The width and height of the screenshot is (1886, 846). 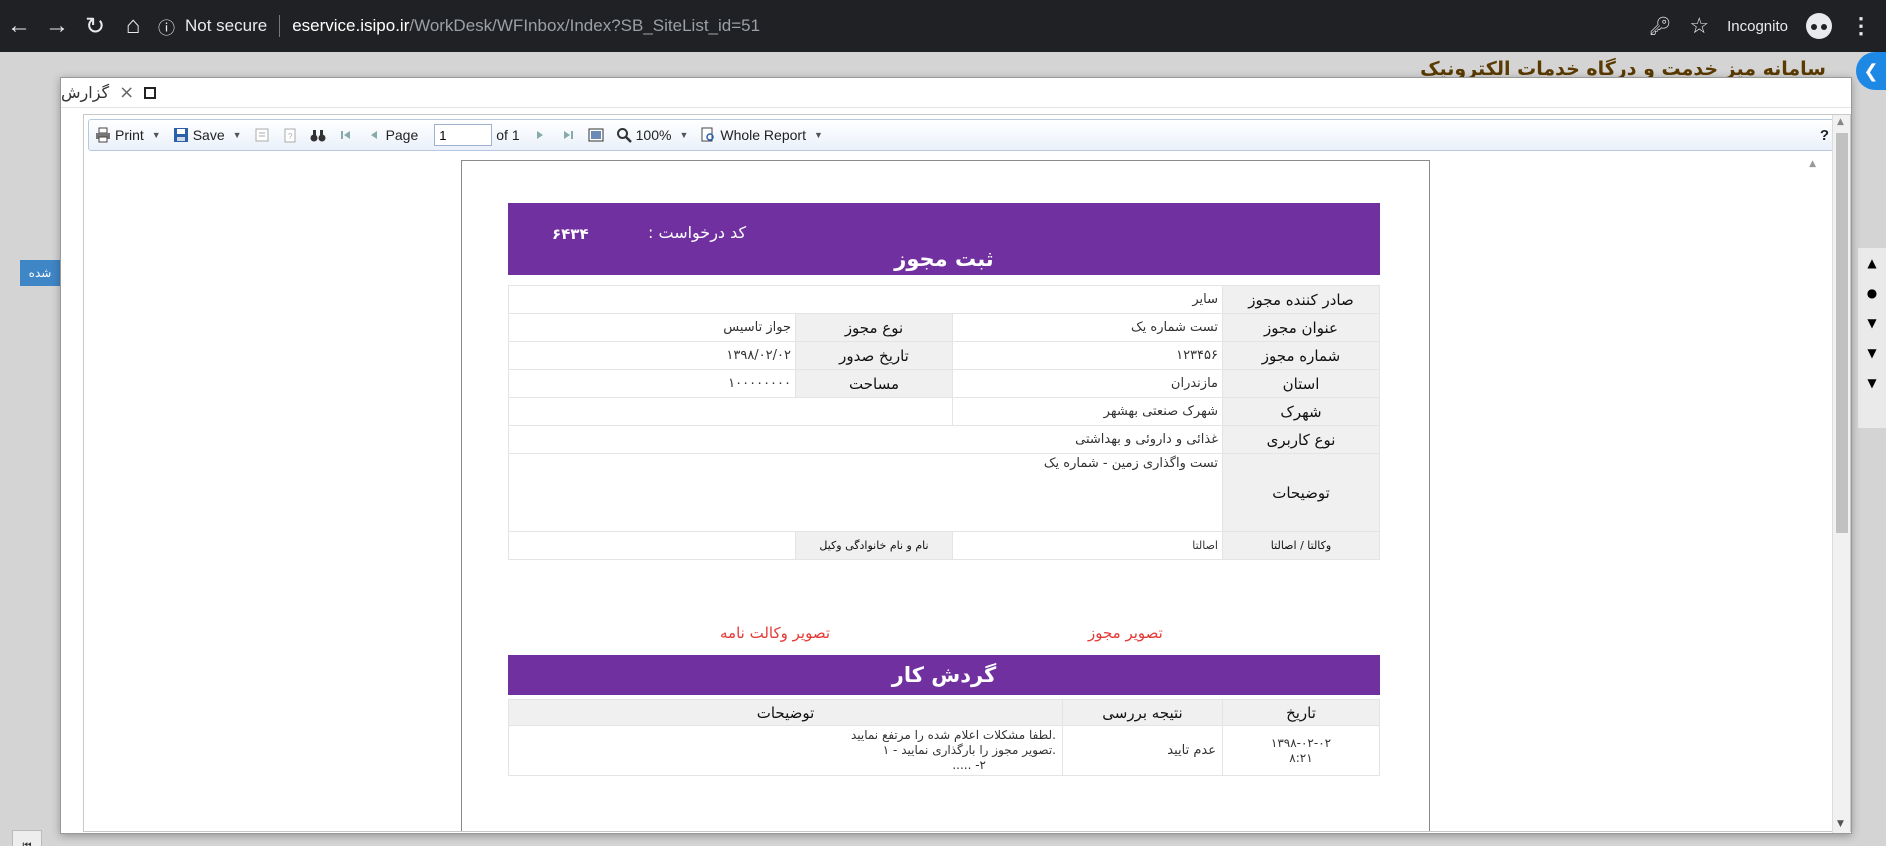 What do you see at coordinates (126, 92) in the screenshot?
I see `close-icon: ×` at bounding box center [126, 92].